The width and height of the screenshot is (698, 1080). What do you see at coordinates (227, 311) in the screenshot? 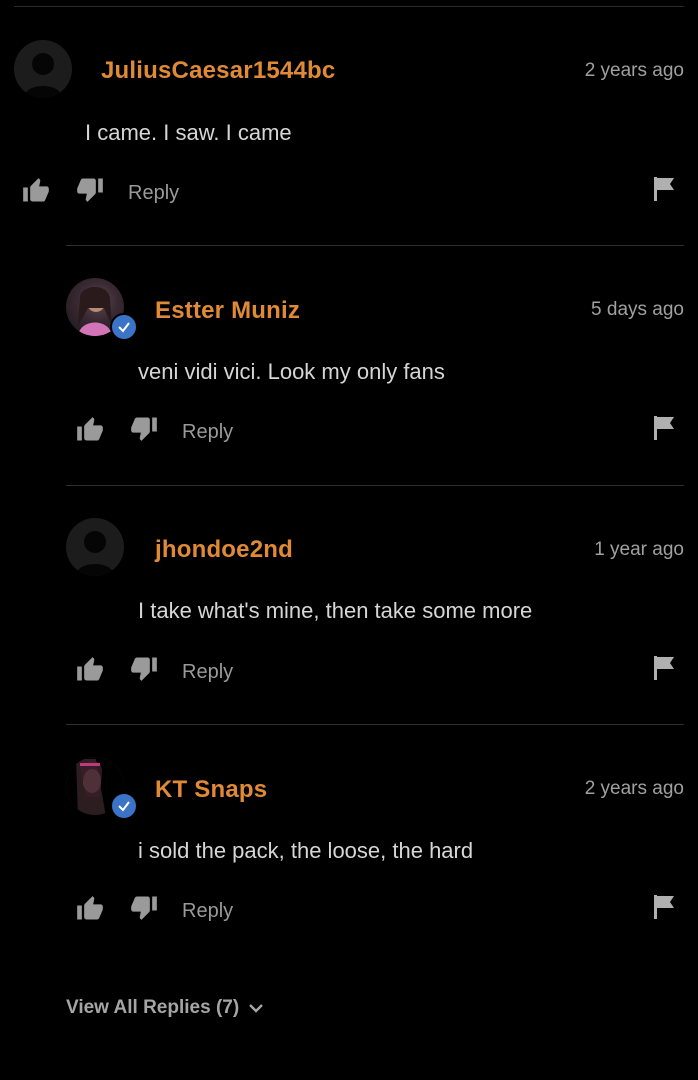
I see `comment-username: Estter Muniz` at bounding box center [227, 311].